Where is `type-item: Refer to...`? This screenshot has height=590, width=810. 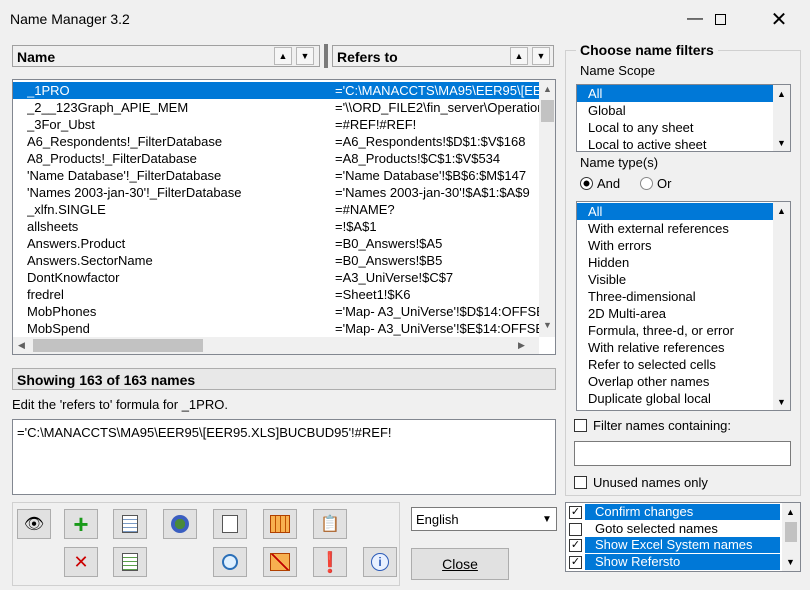 type-item: Refer to... is located at coordinates (675, 408).